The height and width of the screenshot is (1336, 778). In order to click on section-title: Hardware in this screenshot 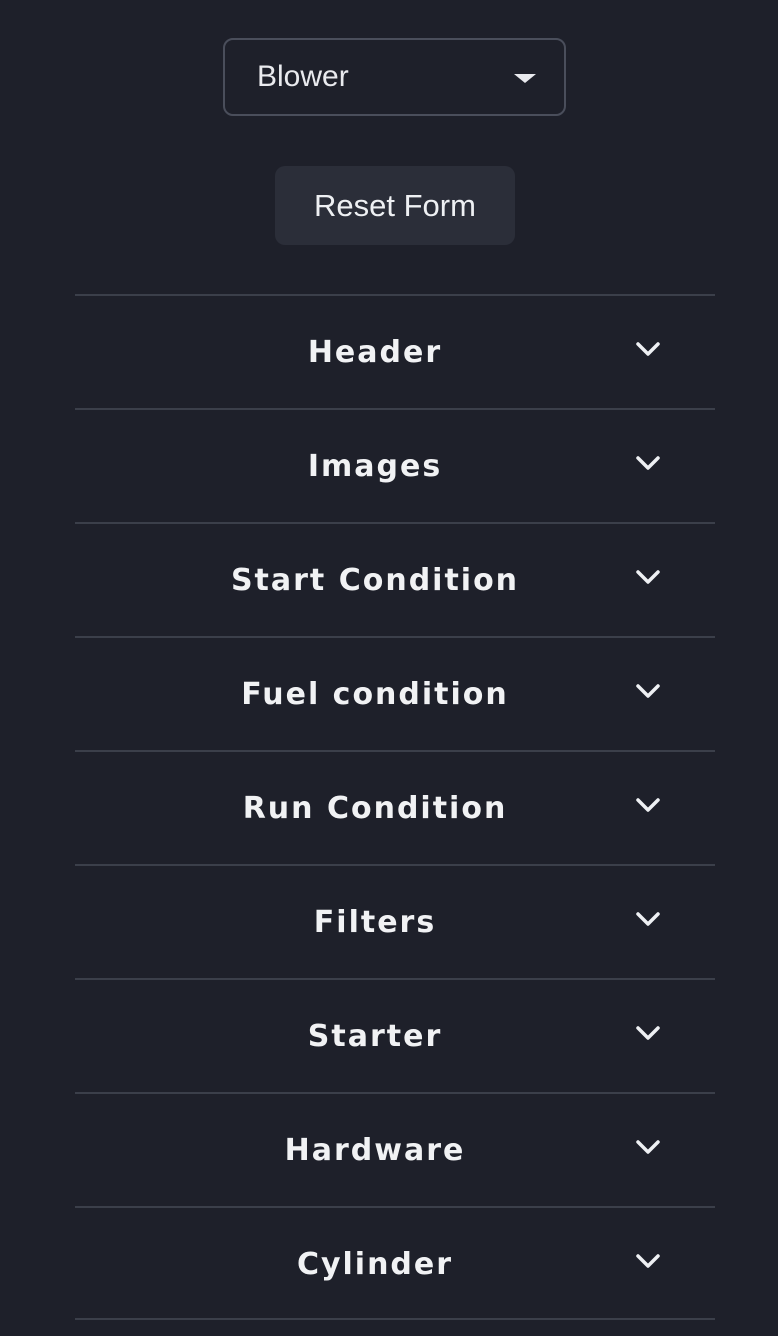, I will do `click(375, 1150)`.